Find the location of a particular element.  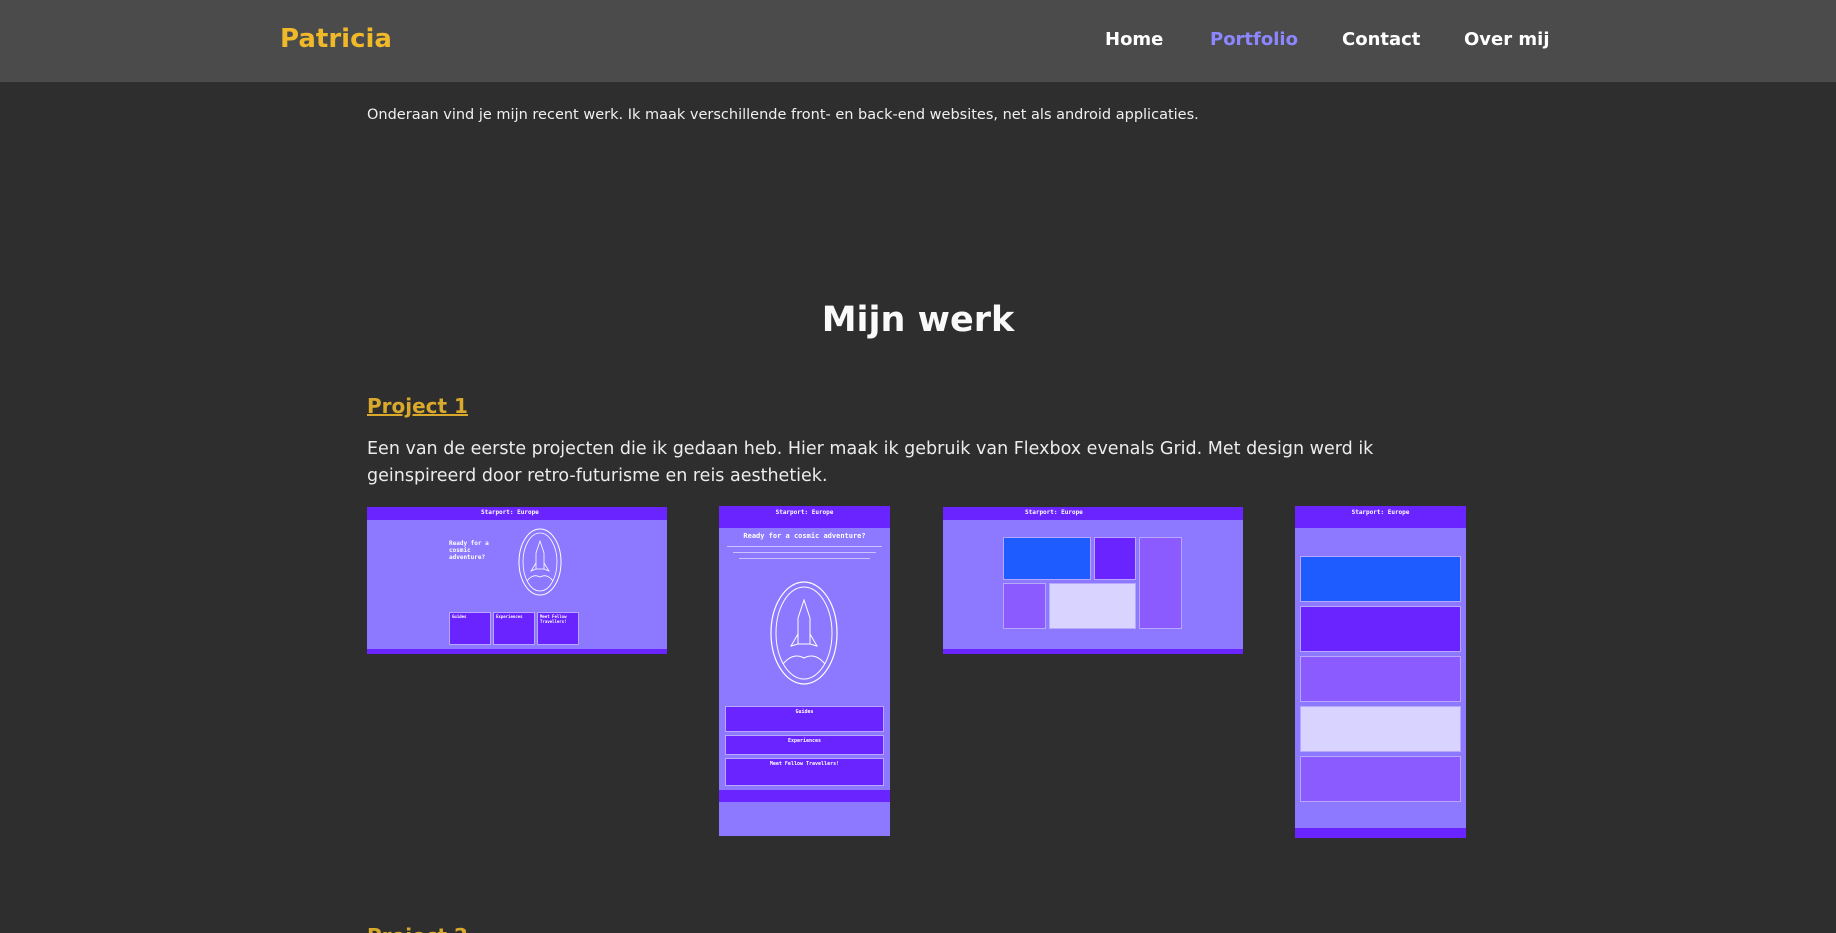

project-1-screenshot-mobile-travellers: Starport: Europe is located at coordinates (1380, 672).